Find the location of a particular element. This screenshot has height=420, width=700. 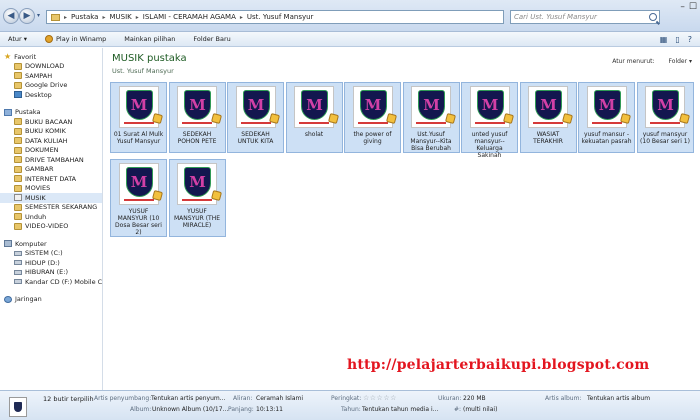

sidebar-item-sampah: SAMPAH is located at coordinates (51, 76).